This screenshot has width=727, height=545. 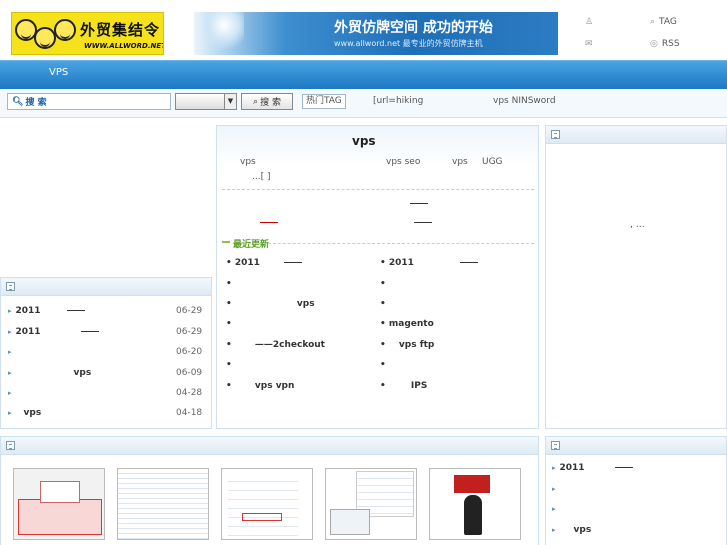 I want to click on search-scope-select: ▼, so click(x=206, y=101).